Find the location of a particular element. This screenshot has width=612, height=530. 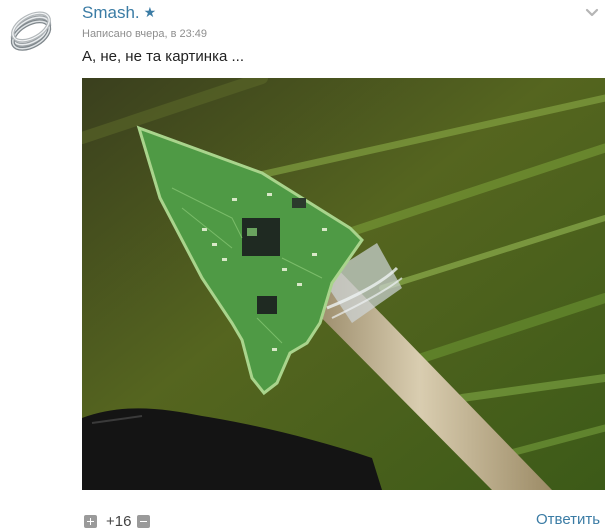

rings-icon is located at coordinates (31, 31).